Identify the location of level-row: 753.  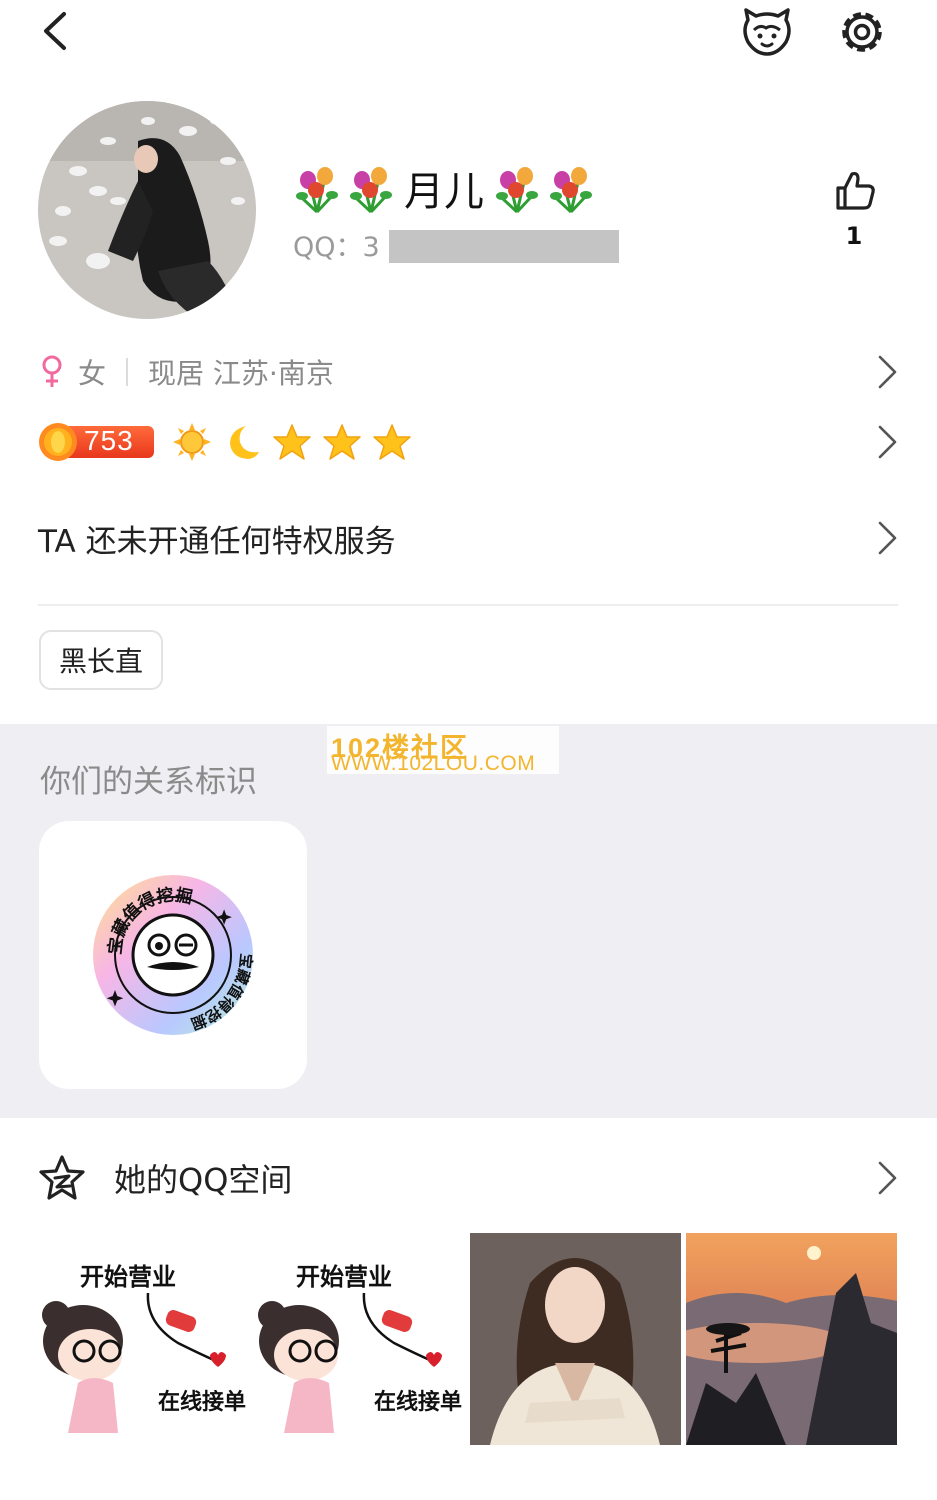
(468, 442).